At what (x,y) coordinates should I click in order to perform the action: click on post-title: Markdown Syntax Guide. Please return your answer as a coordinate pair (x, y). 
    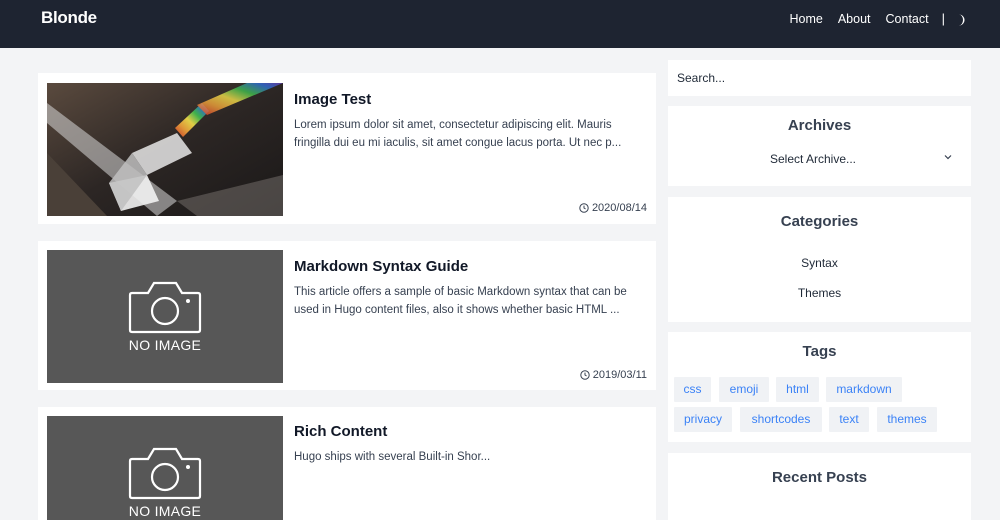
    Looking at the image, I should click on (381, 267).